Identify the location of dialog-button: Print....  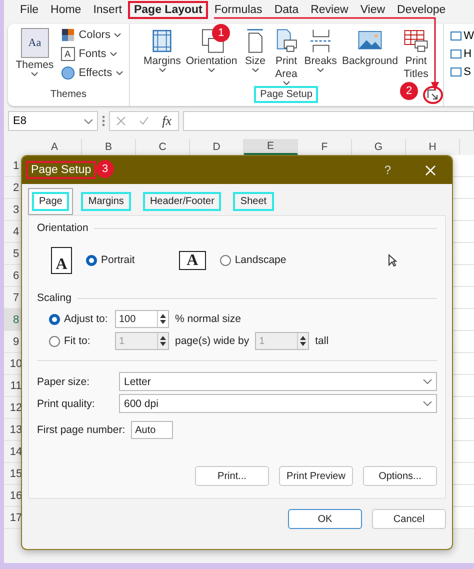
(232, 476).